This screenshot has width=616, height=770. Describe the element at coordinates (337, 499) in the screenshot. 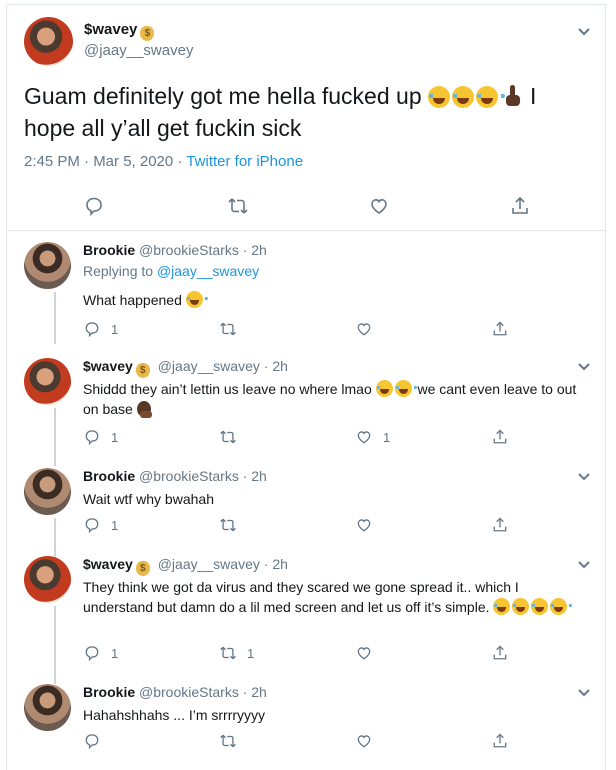

I see `reply-text: Wait wtf why bwahah` at that location.